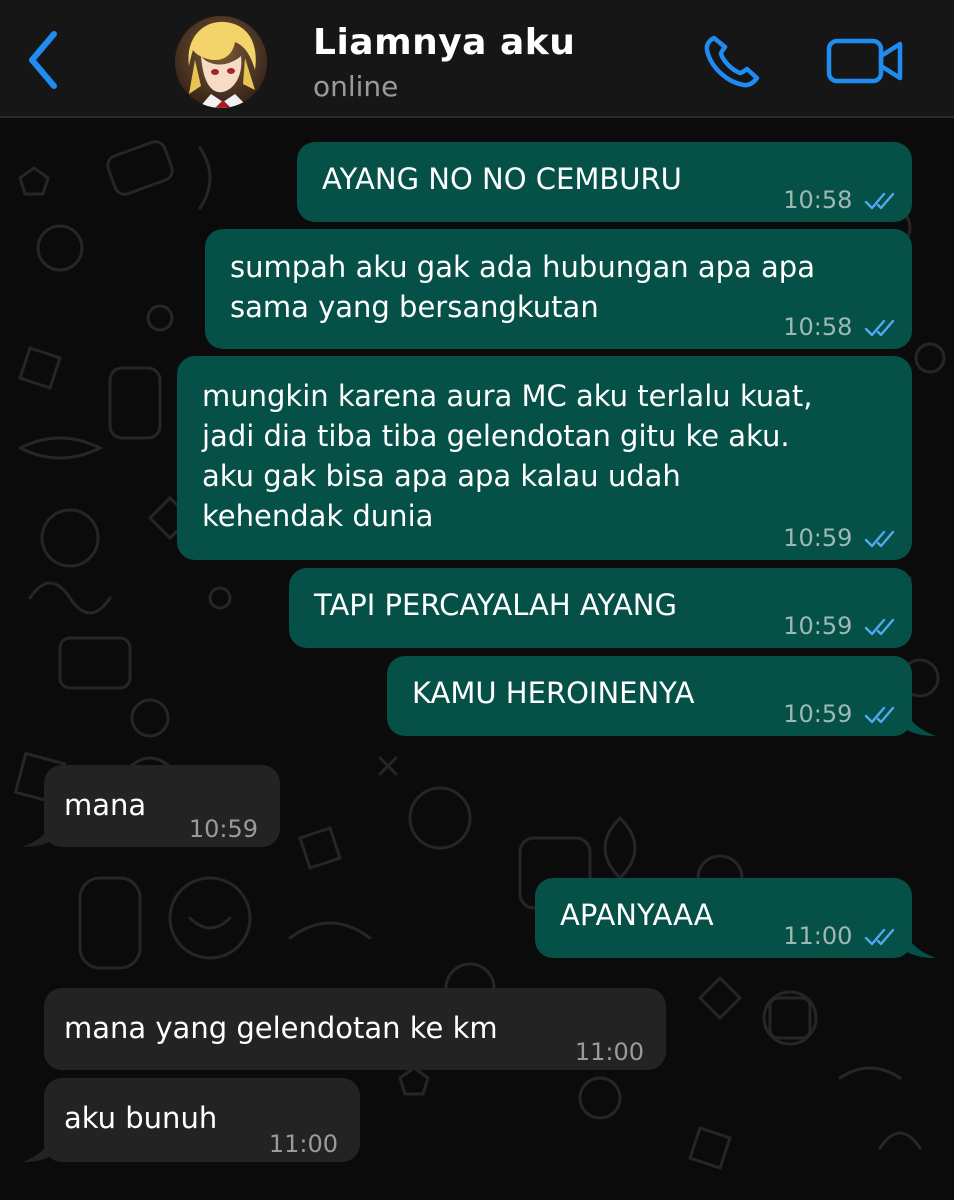 This screenshot has width=954, height=1200. I want to click on incoming-message: mana 10:59, so click(162, 806).